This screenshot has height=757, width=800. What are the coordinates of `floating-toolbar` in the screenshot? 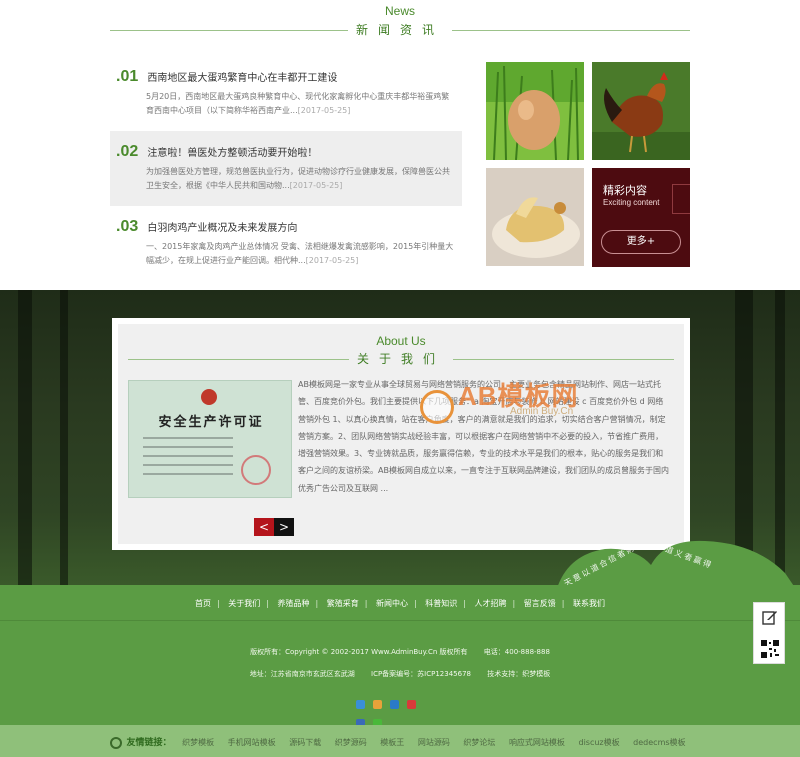 It's located at (769, 633).